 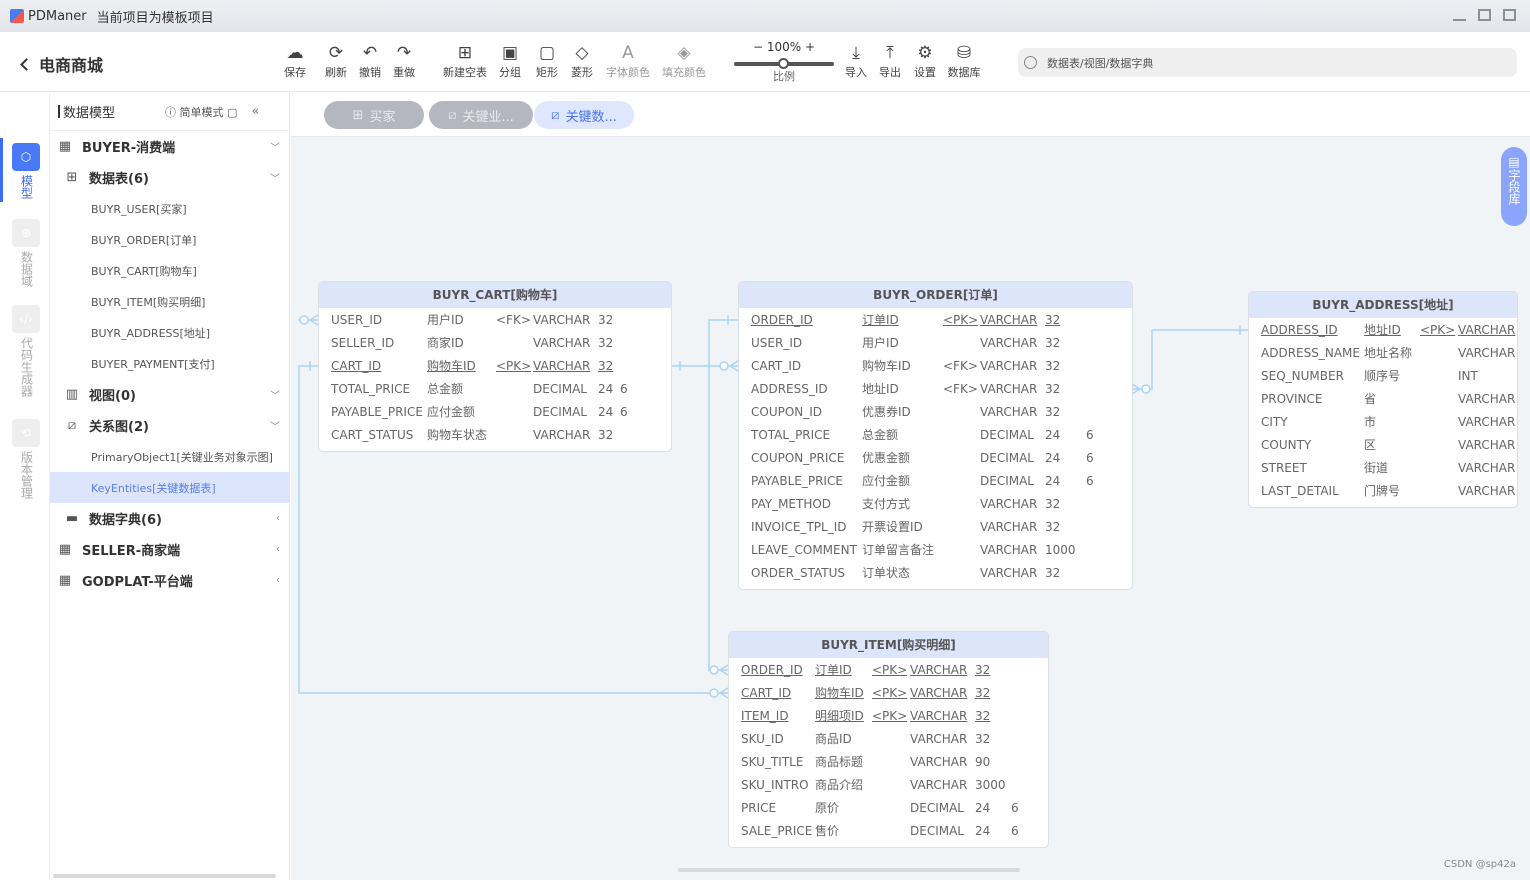 I want to click on entity-title: BUYR_CART[购物车], so click(x=495, y=295).